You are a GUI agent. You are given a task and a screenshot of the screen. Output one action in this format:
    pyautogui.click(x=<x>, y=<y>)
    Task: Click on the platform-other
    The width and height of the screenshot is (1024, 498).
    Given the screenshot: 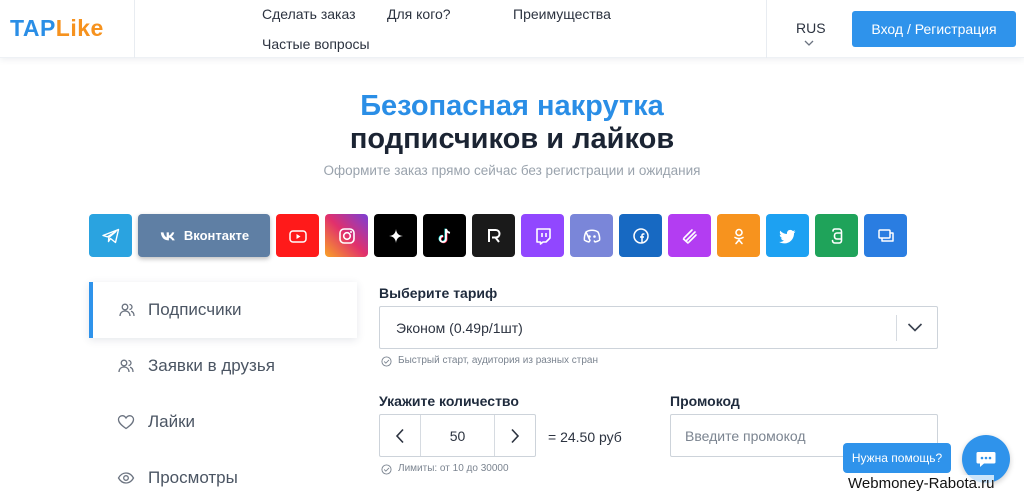 What is the action you would take?
    pyautogui.click(x=885, y=235)
    